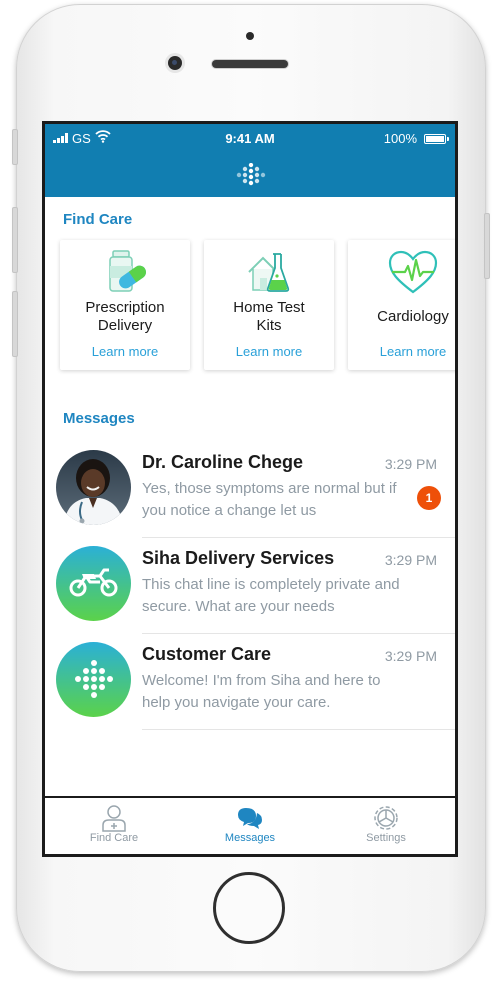  What do you see at coordinates (401, 305) in the screenshot?
I see `card-cardiology: Cardiology Learn more` at bounding box center [401, 305].